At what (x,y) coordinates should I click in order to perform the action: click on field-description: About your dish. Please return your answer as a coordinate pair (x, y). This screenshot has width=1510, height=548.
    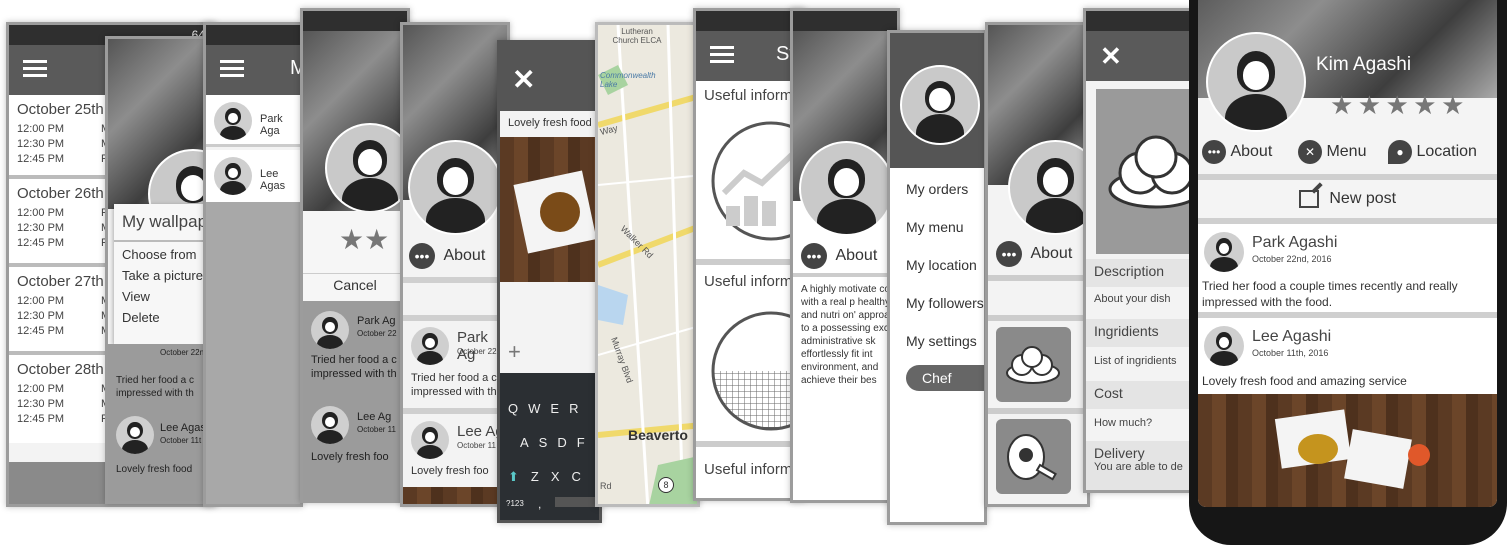
    Looking at the image, I should click on (1132, 299).